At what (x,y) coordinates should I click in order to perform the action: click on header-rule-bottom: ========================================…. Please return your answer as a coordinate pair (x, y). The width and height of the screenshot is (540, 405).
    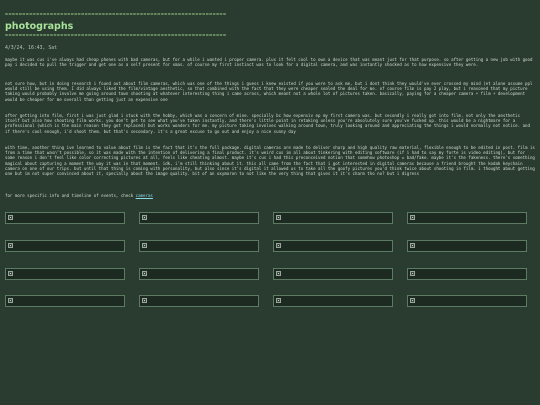
    Looking at the image, I should click on (116, 36).